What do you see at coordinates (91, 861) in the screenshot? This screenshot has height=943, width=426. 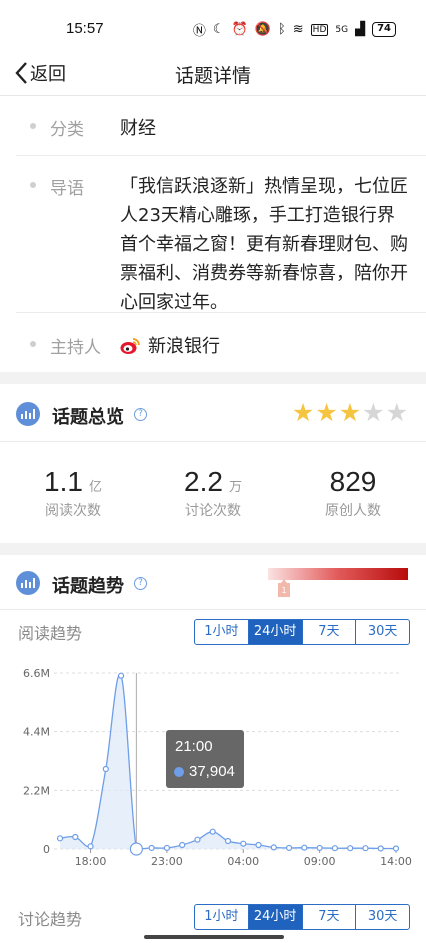 I see `x-tick-label: 18:00` at bounding box center [91, 861].